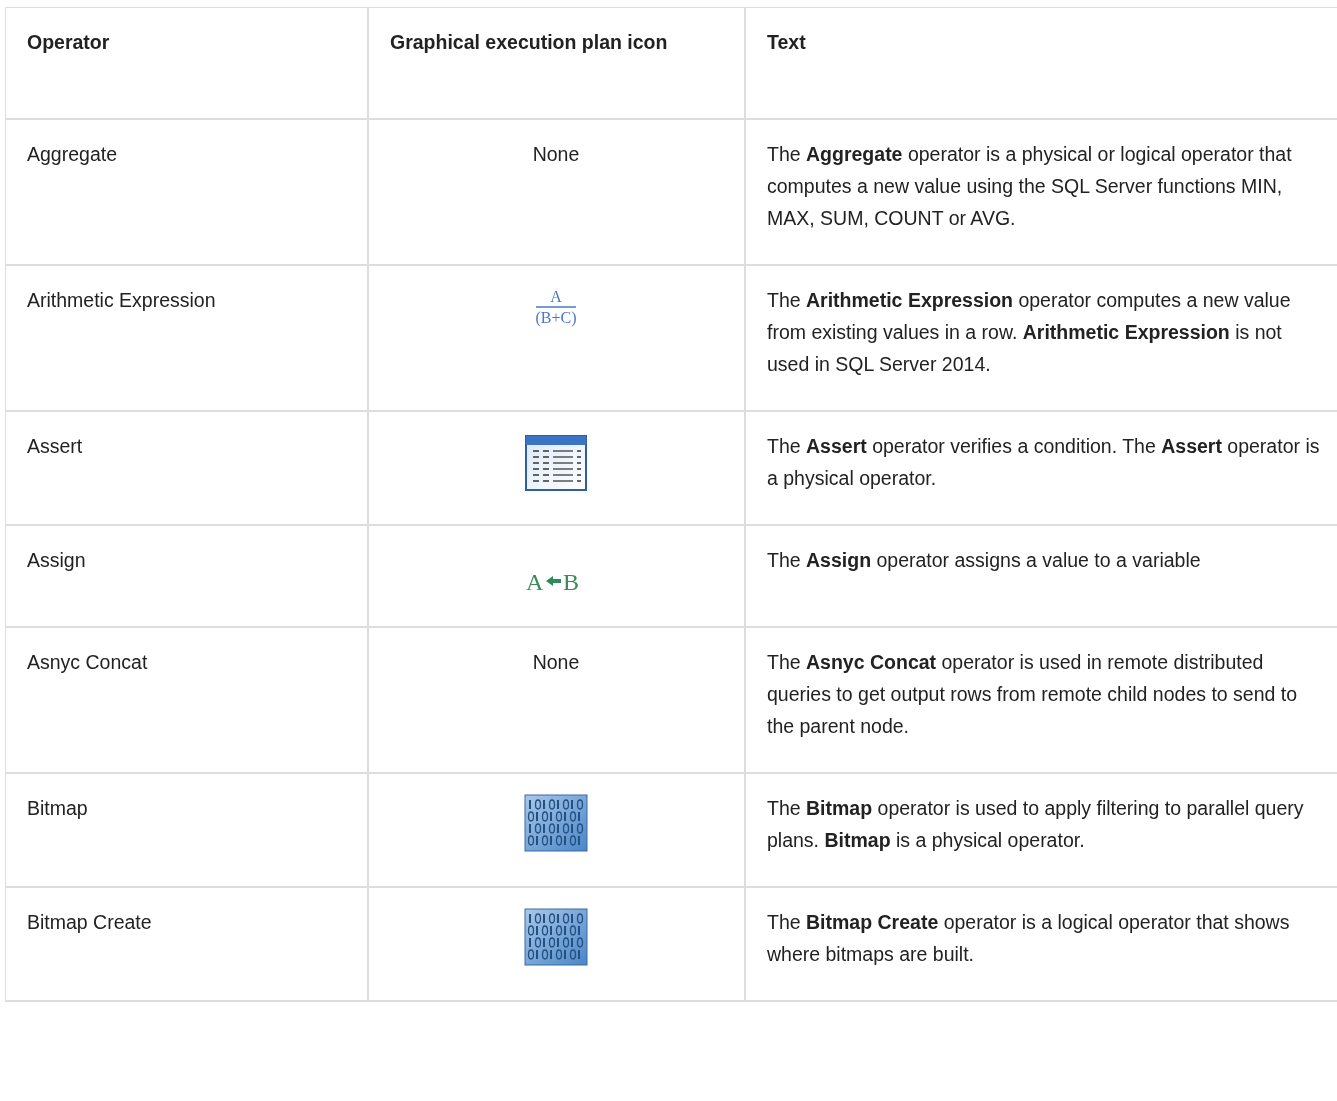  What do you see at coordinates (557, 64) in the screenshot?
I see `column-header: Graphical execution plan icon` at bounding box center [557, 64].